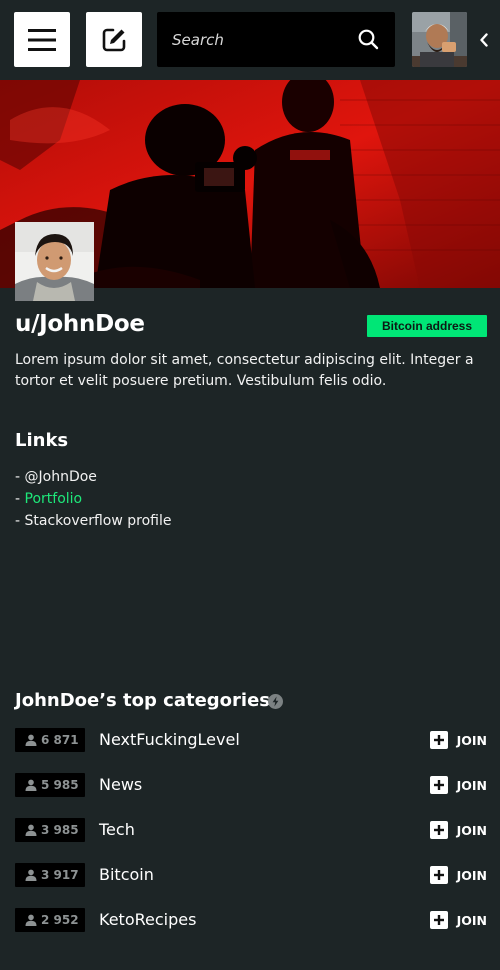 The width and height of the screenshot is (500, 970). I want to click on portfolio-link: Portfolio, so click(54, 499).